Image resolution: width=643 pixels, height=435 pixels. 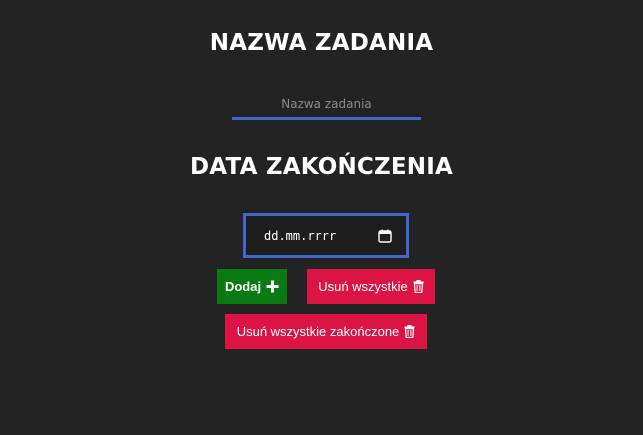 What do you see at coordinates (272, 286) in the screenshot?
I see `plus-icon` at bounding box center [272, 286].